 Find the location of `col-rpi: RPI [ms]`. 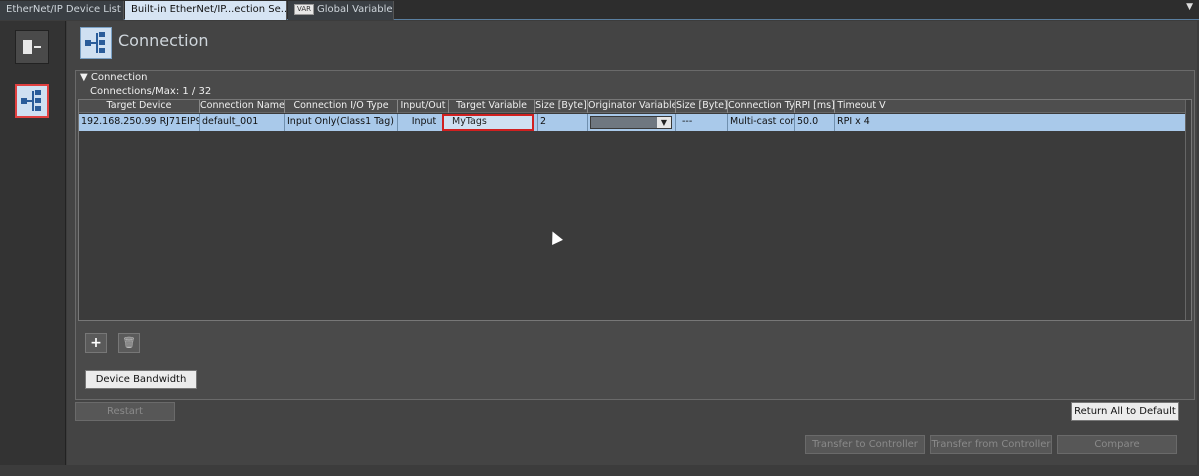

col-rpi: RPI [ms] is located at coordinates (814, 106).